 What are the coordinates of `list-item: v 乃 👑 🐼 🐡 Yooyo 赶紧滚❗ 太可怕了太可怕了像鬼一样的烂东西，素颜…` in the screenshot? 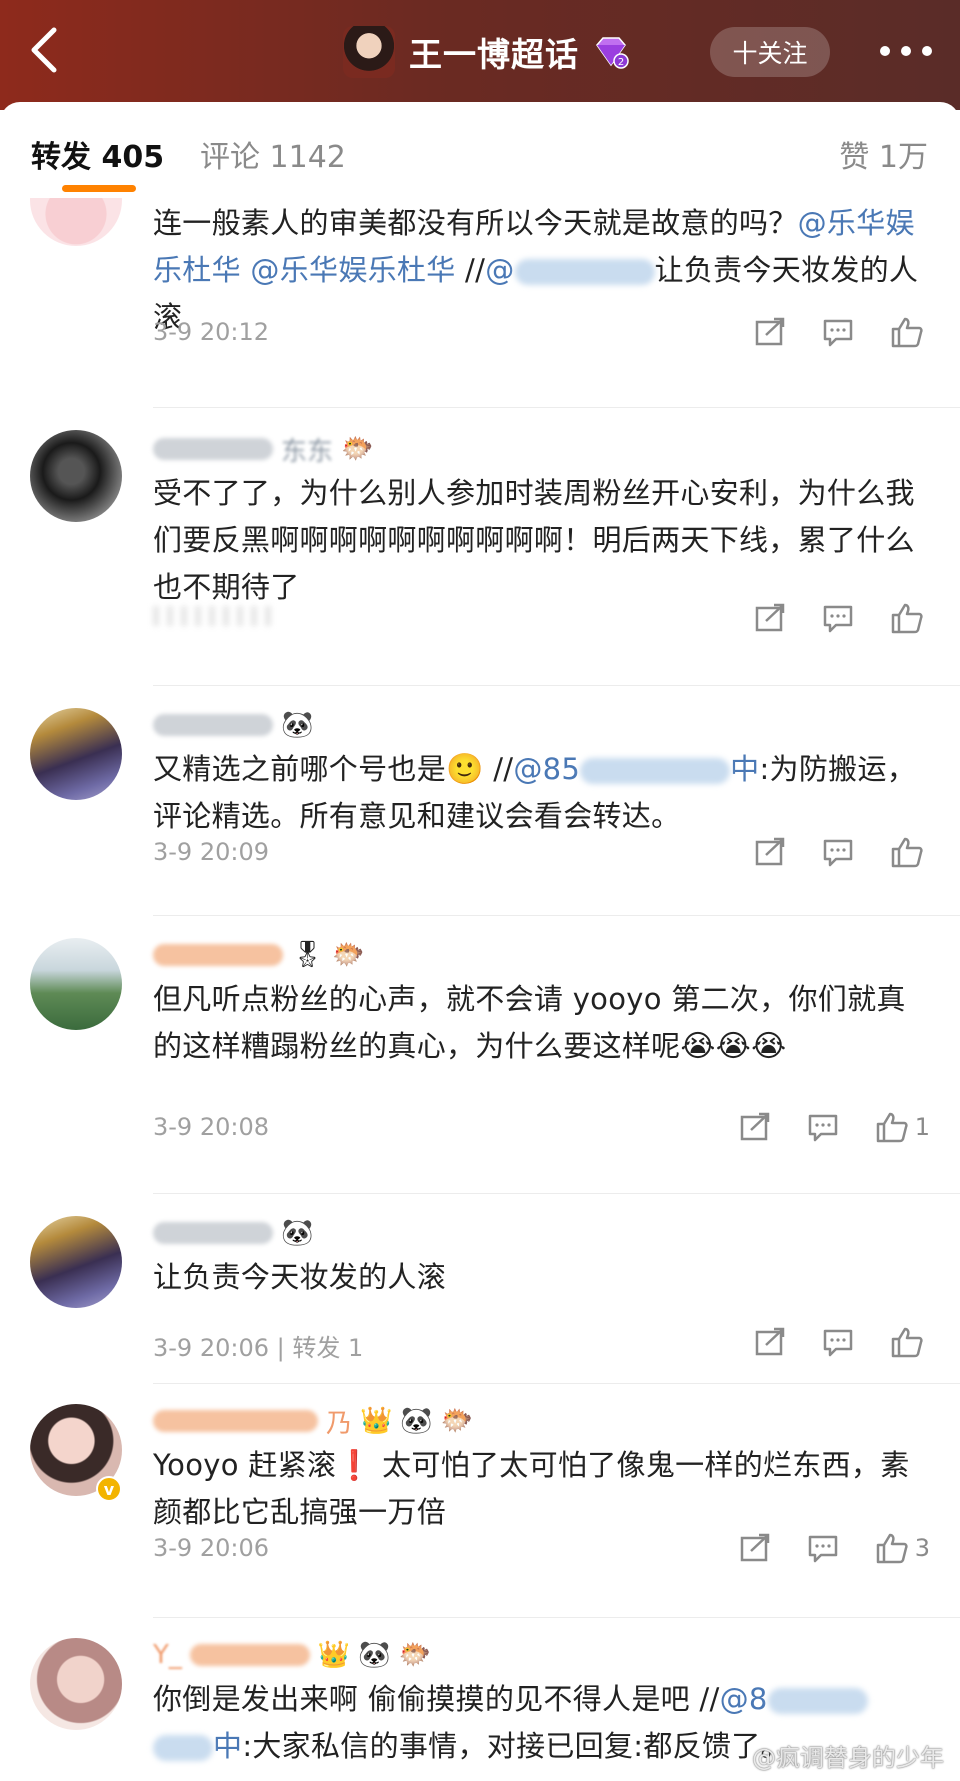 It's located at (480, 1501).